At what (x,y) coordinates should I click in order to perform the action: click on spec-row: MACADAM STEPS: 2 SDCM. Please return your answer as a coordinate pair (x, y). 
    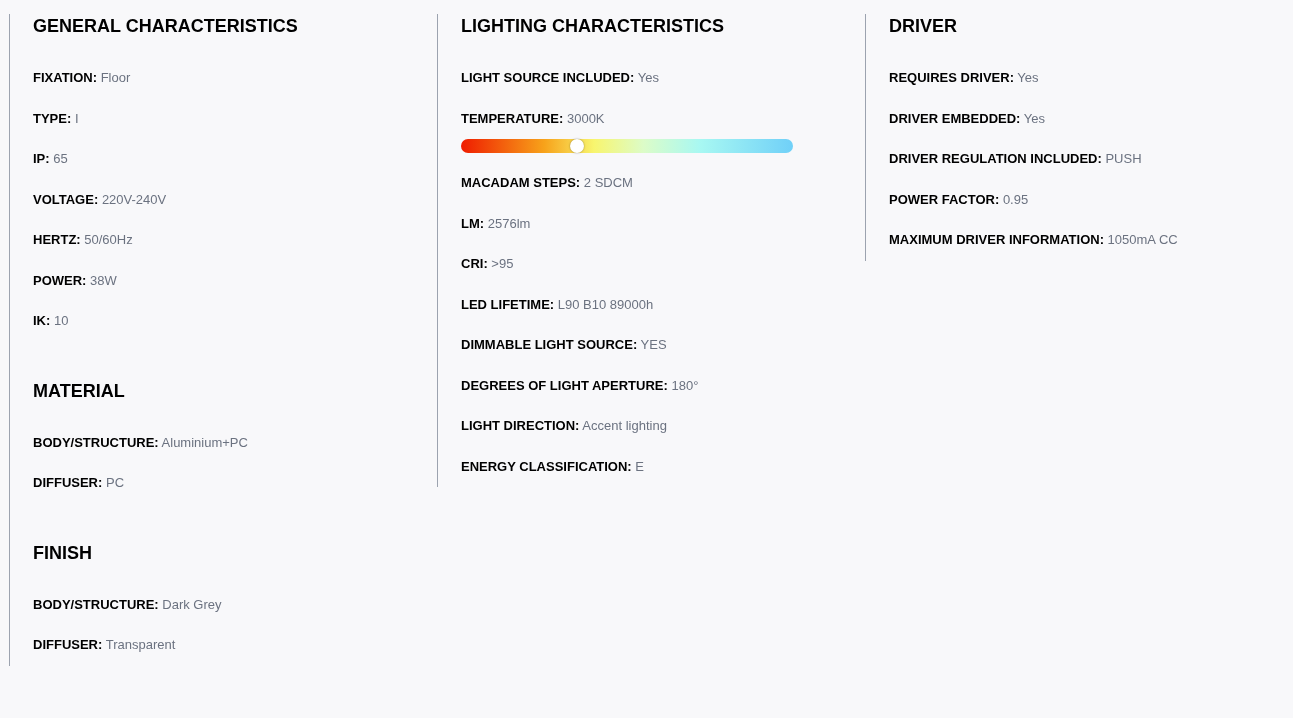
    Looking at the image, I should click on (547, 183).